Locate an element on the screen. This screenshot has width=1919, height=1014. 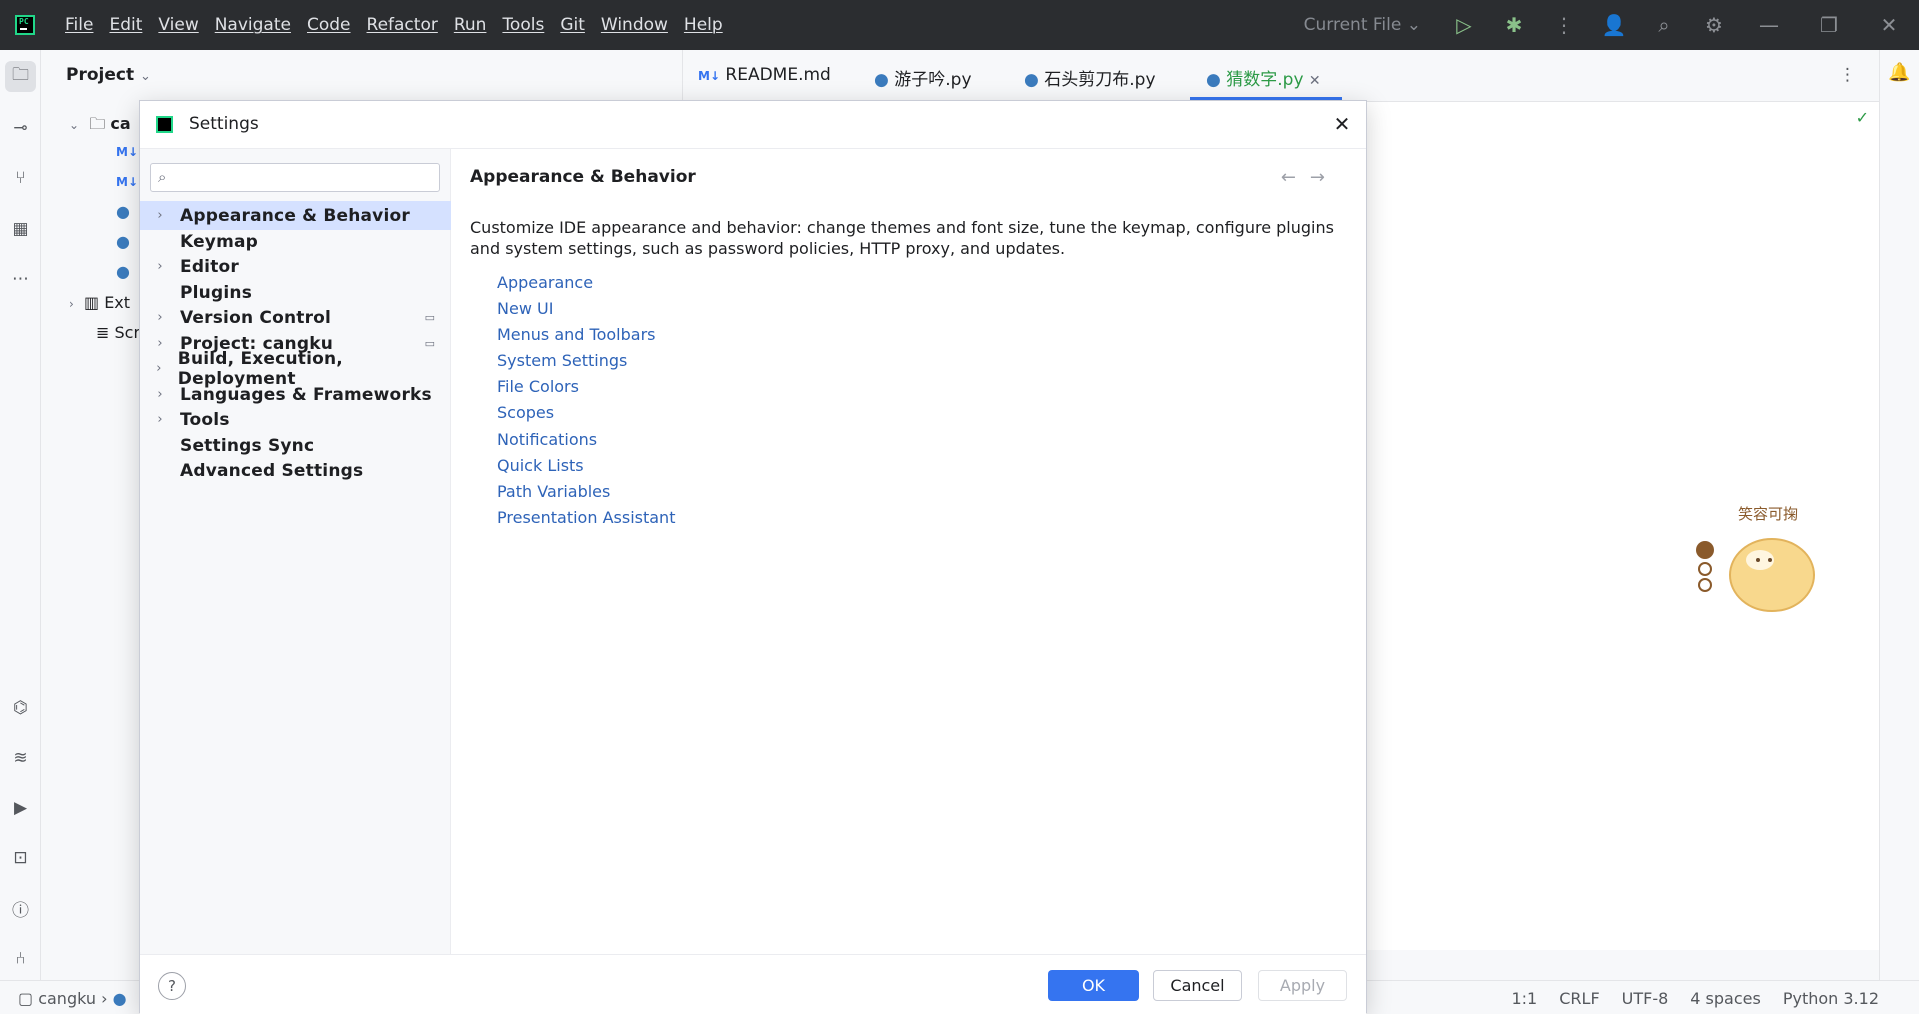
link-file-colors: File Colors is located at coordinates (538, 386).